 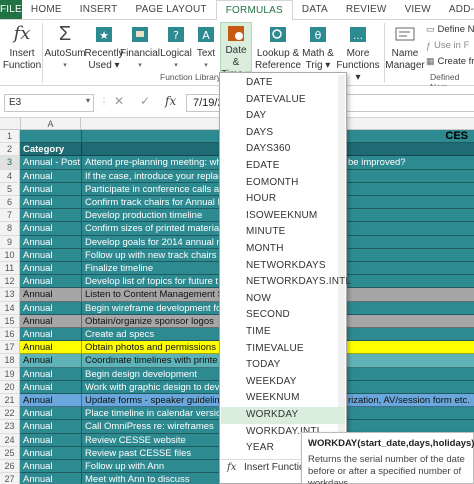 I want to click on function-item-second: SECOND, so click(x=283, y=315).